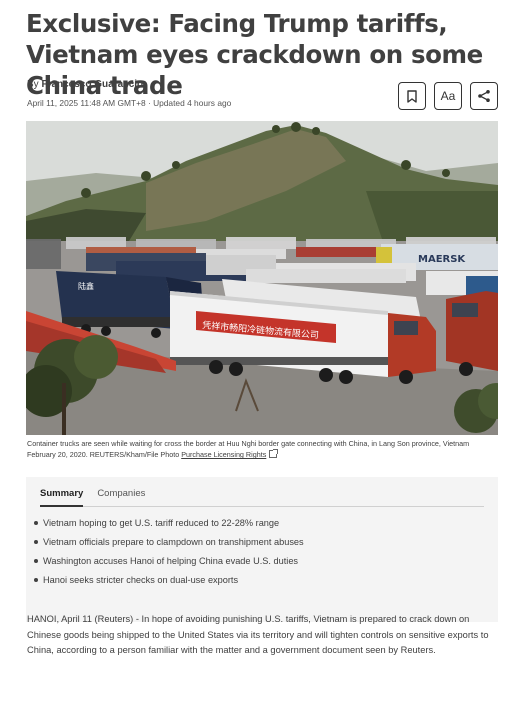 This screenshot has height=705, width=526. I want to click on photo-truck-brand: 陆鑫, so click(86, 286).